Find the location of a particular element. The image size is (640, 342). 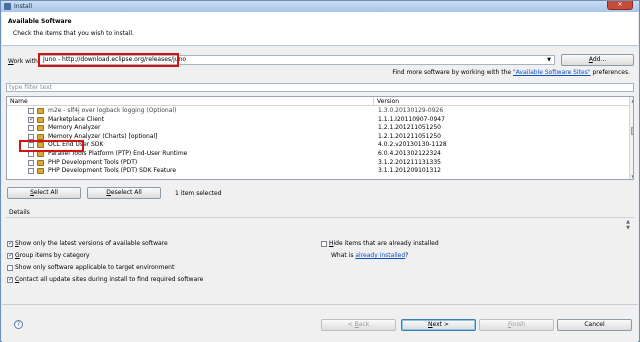

cancel-button: Cancel is located at coordinates (594, 325).